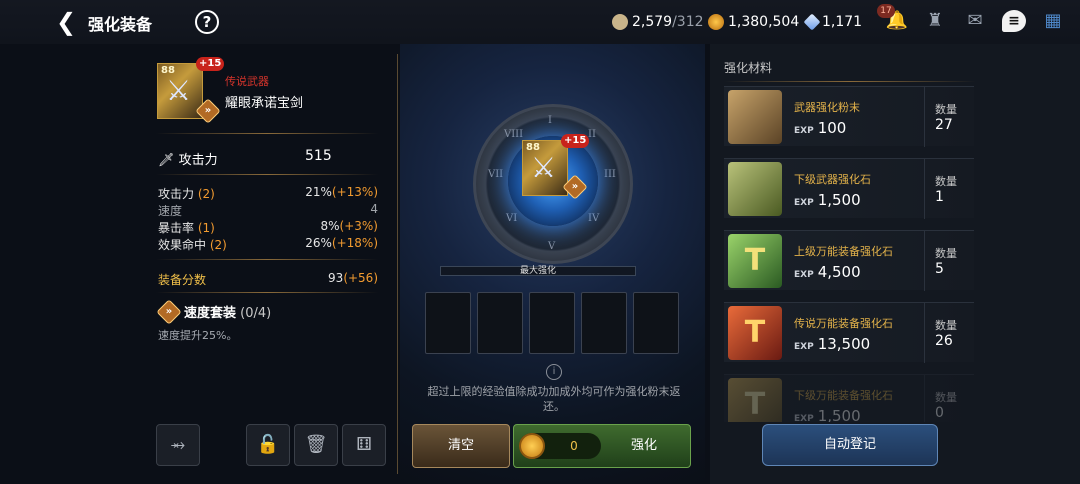 Image resolution: width=1080 pixels, height=484 pixels. What do you see at coordinates (268, 193) in the screenshot?
I see `sub-stat-row: 攻击力 (2) 21%(+13%)` at bounding box center [268, 193].